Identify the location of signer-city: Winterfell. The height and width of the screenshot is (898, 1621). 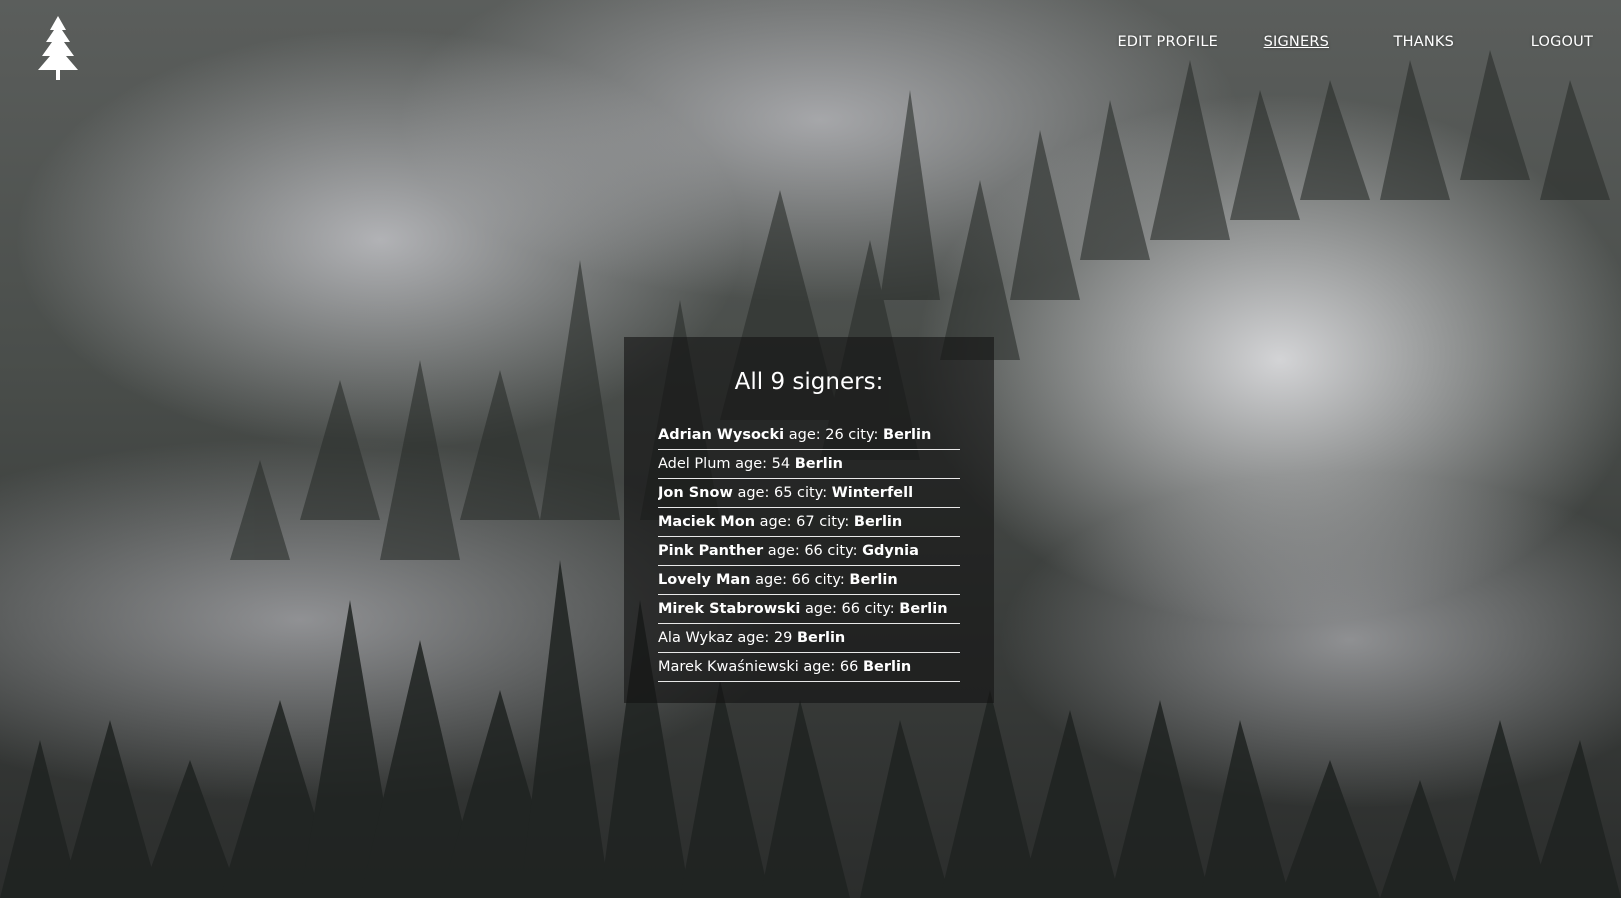
(872, 493).